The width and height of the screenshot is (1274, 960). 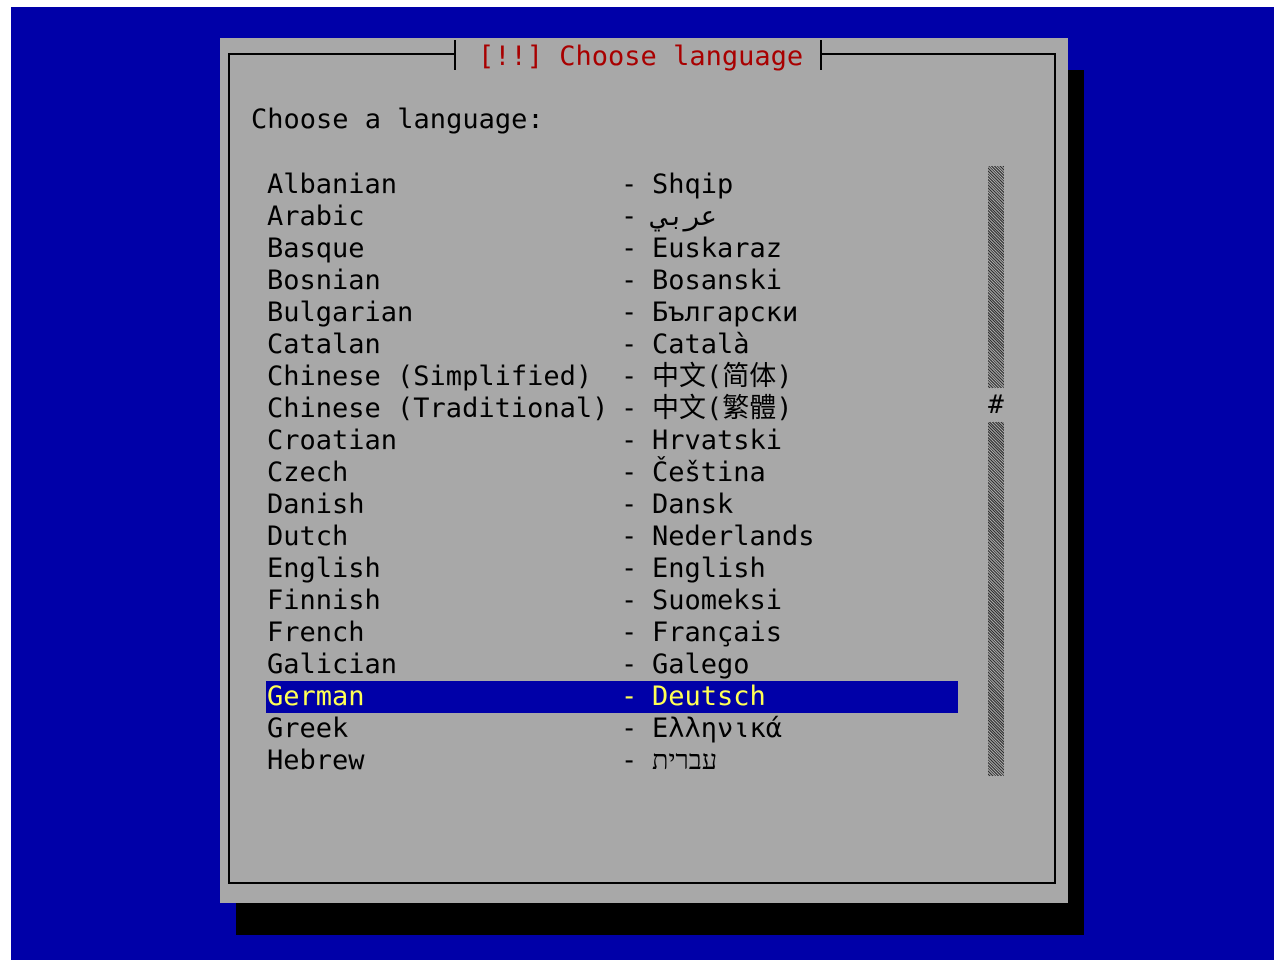 What do you see at coordinates (316, 216) in the screenshot?
I see `language-english-name: Arabic` at bounding box center [316, 216].